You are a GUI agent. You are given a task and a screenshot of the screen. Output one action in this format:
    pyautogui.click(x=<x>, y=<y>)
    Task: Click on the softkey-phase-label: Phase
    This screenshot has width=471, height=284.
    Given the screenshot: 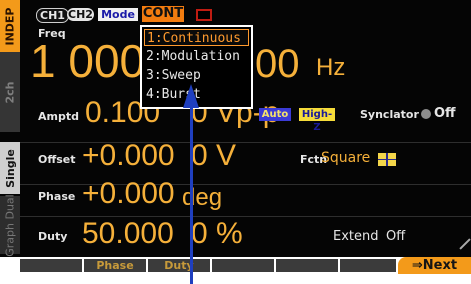 What is the action you would take?
    pyautogui.click(x=115, y=265)
    